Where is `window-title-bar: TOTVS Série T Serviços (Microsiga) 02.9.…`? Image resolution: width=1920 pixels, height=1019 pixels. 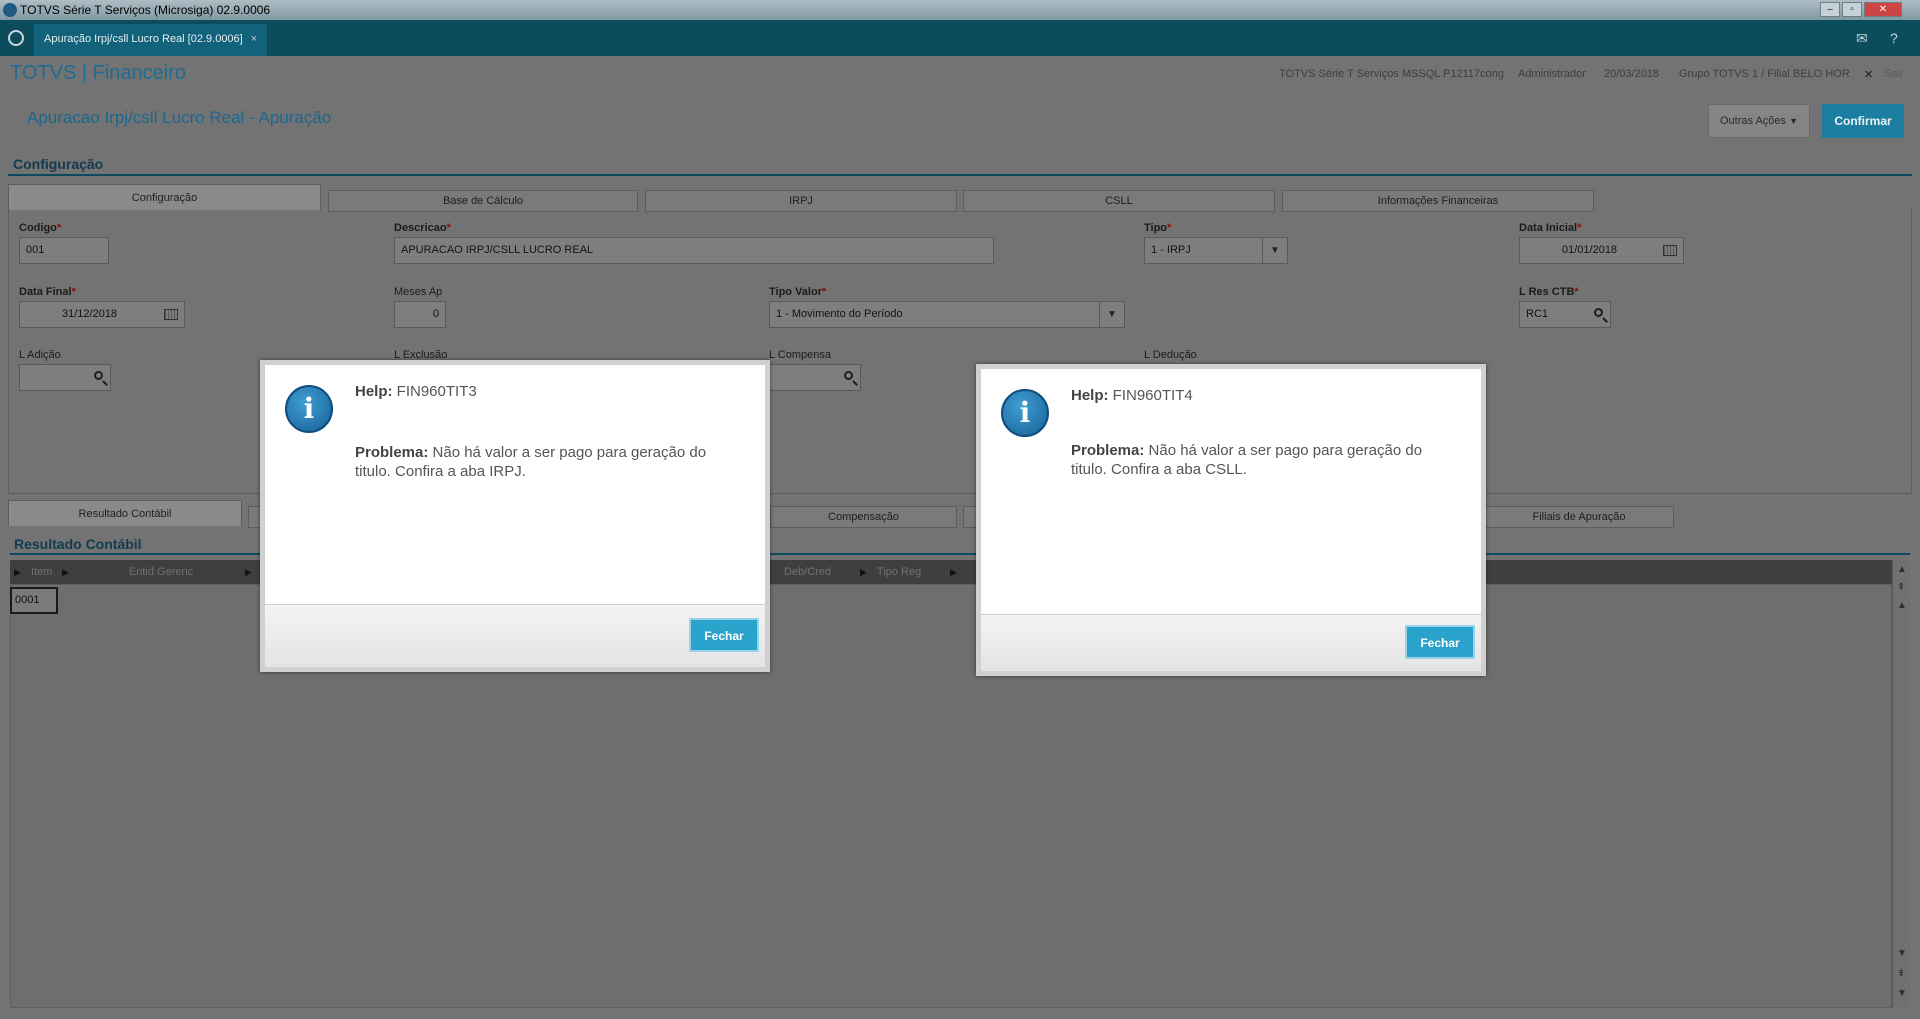 window-title-bar: TOTVS Série T Serviços (Microsiga) 02.9.… is located at coordinates (960, 10).